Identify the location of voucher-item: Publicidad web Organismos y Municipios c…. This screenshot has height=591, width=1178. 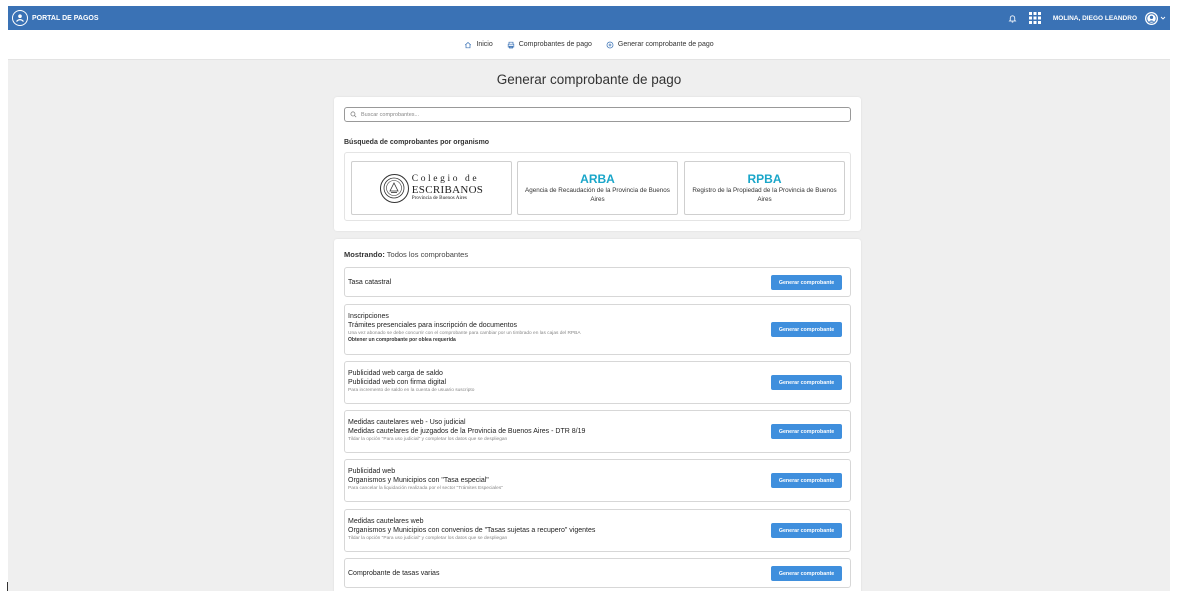
(597, 480).